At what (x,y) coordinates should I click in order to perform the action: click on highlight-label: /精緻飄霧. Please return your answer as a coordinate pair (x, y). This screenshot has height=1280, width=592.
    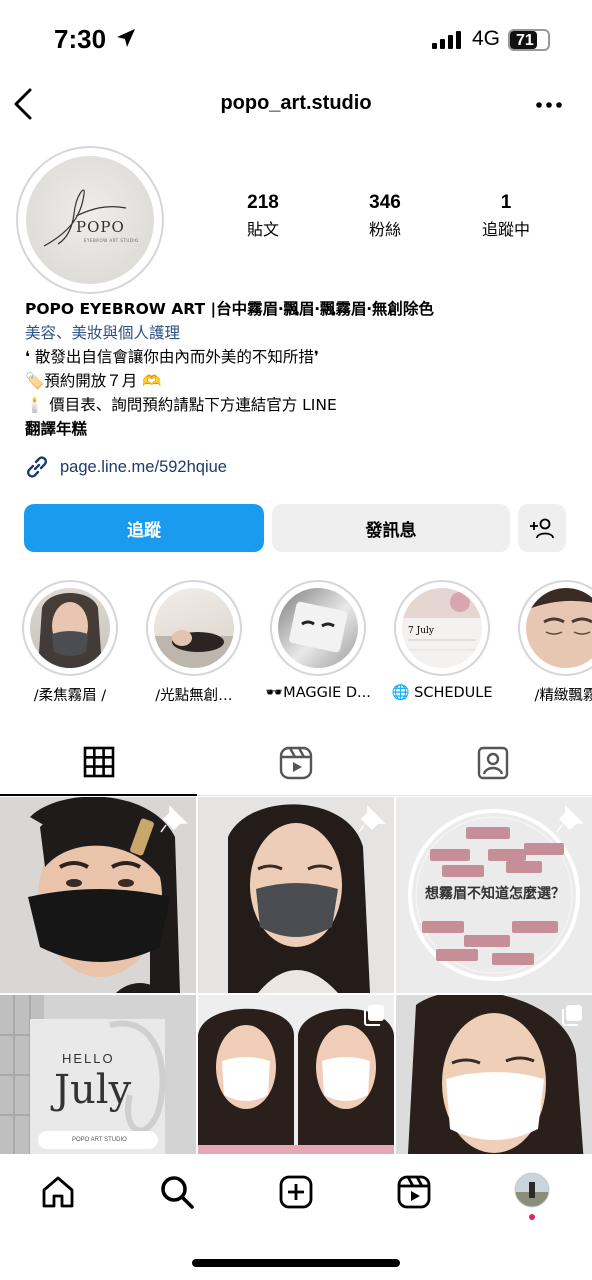
    Looking at the image, I should click on (563, 696).